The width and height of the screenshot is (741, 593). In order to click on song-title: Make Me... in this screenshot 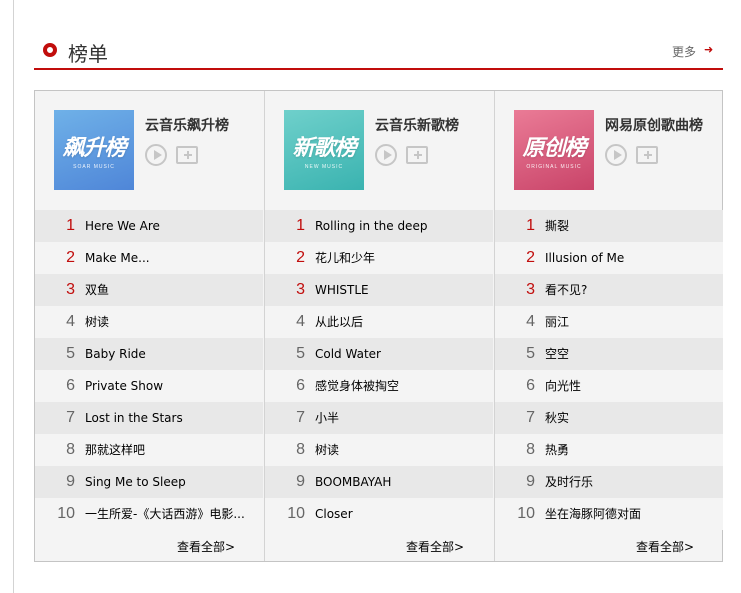, I will do `click(167, 258)`.